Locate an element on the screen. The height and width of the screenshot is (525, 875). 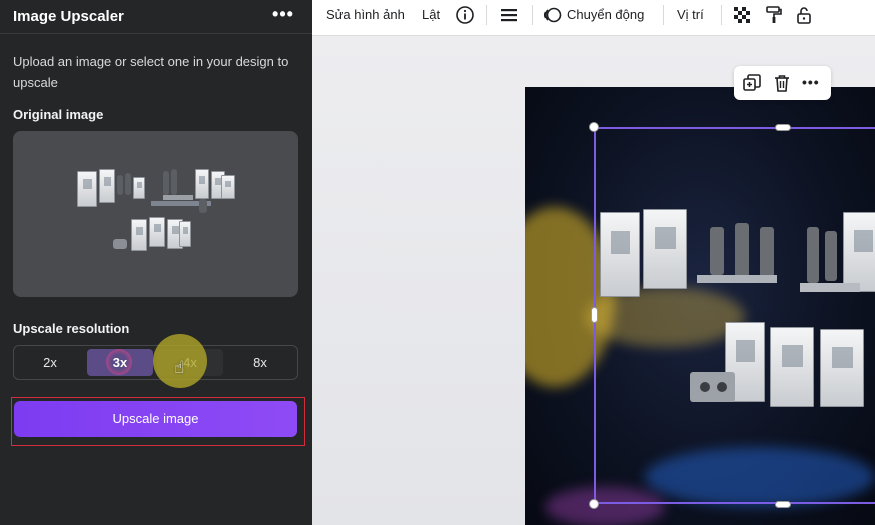
resize-handle-bottom is located at coordinates (783, 504).